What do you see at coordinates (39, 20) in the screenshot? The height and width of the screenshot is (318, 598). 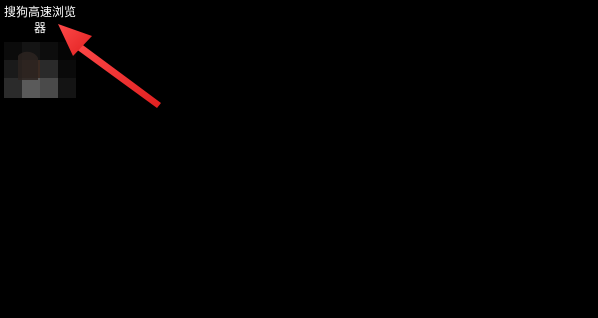 I see `desktop-icon-label: 搜狗高速浏览器` at bounding box center [39, 20].